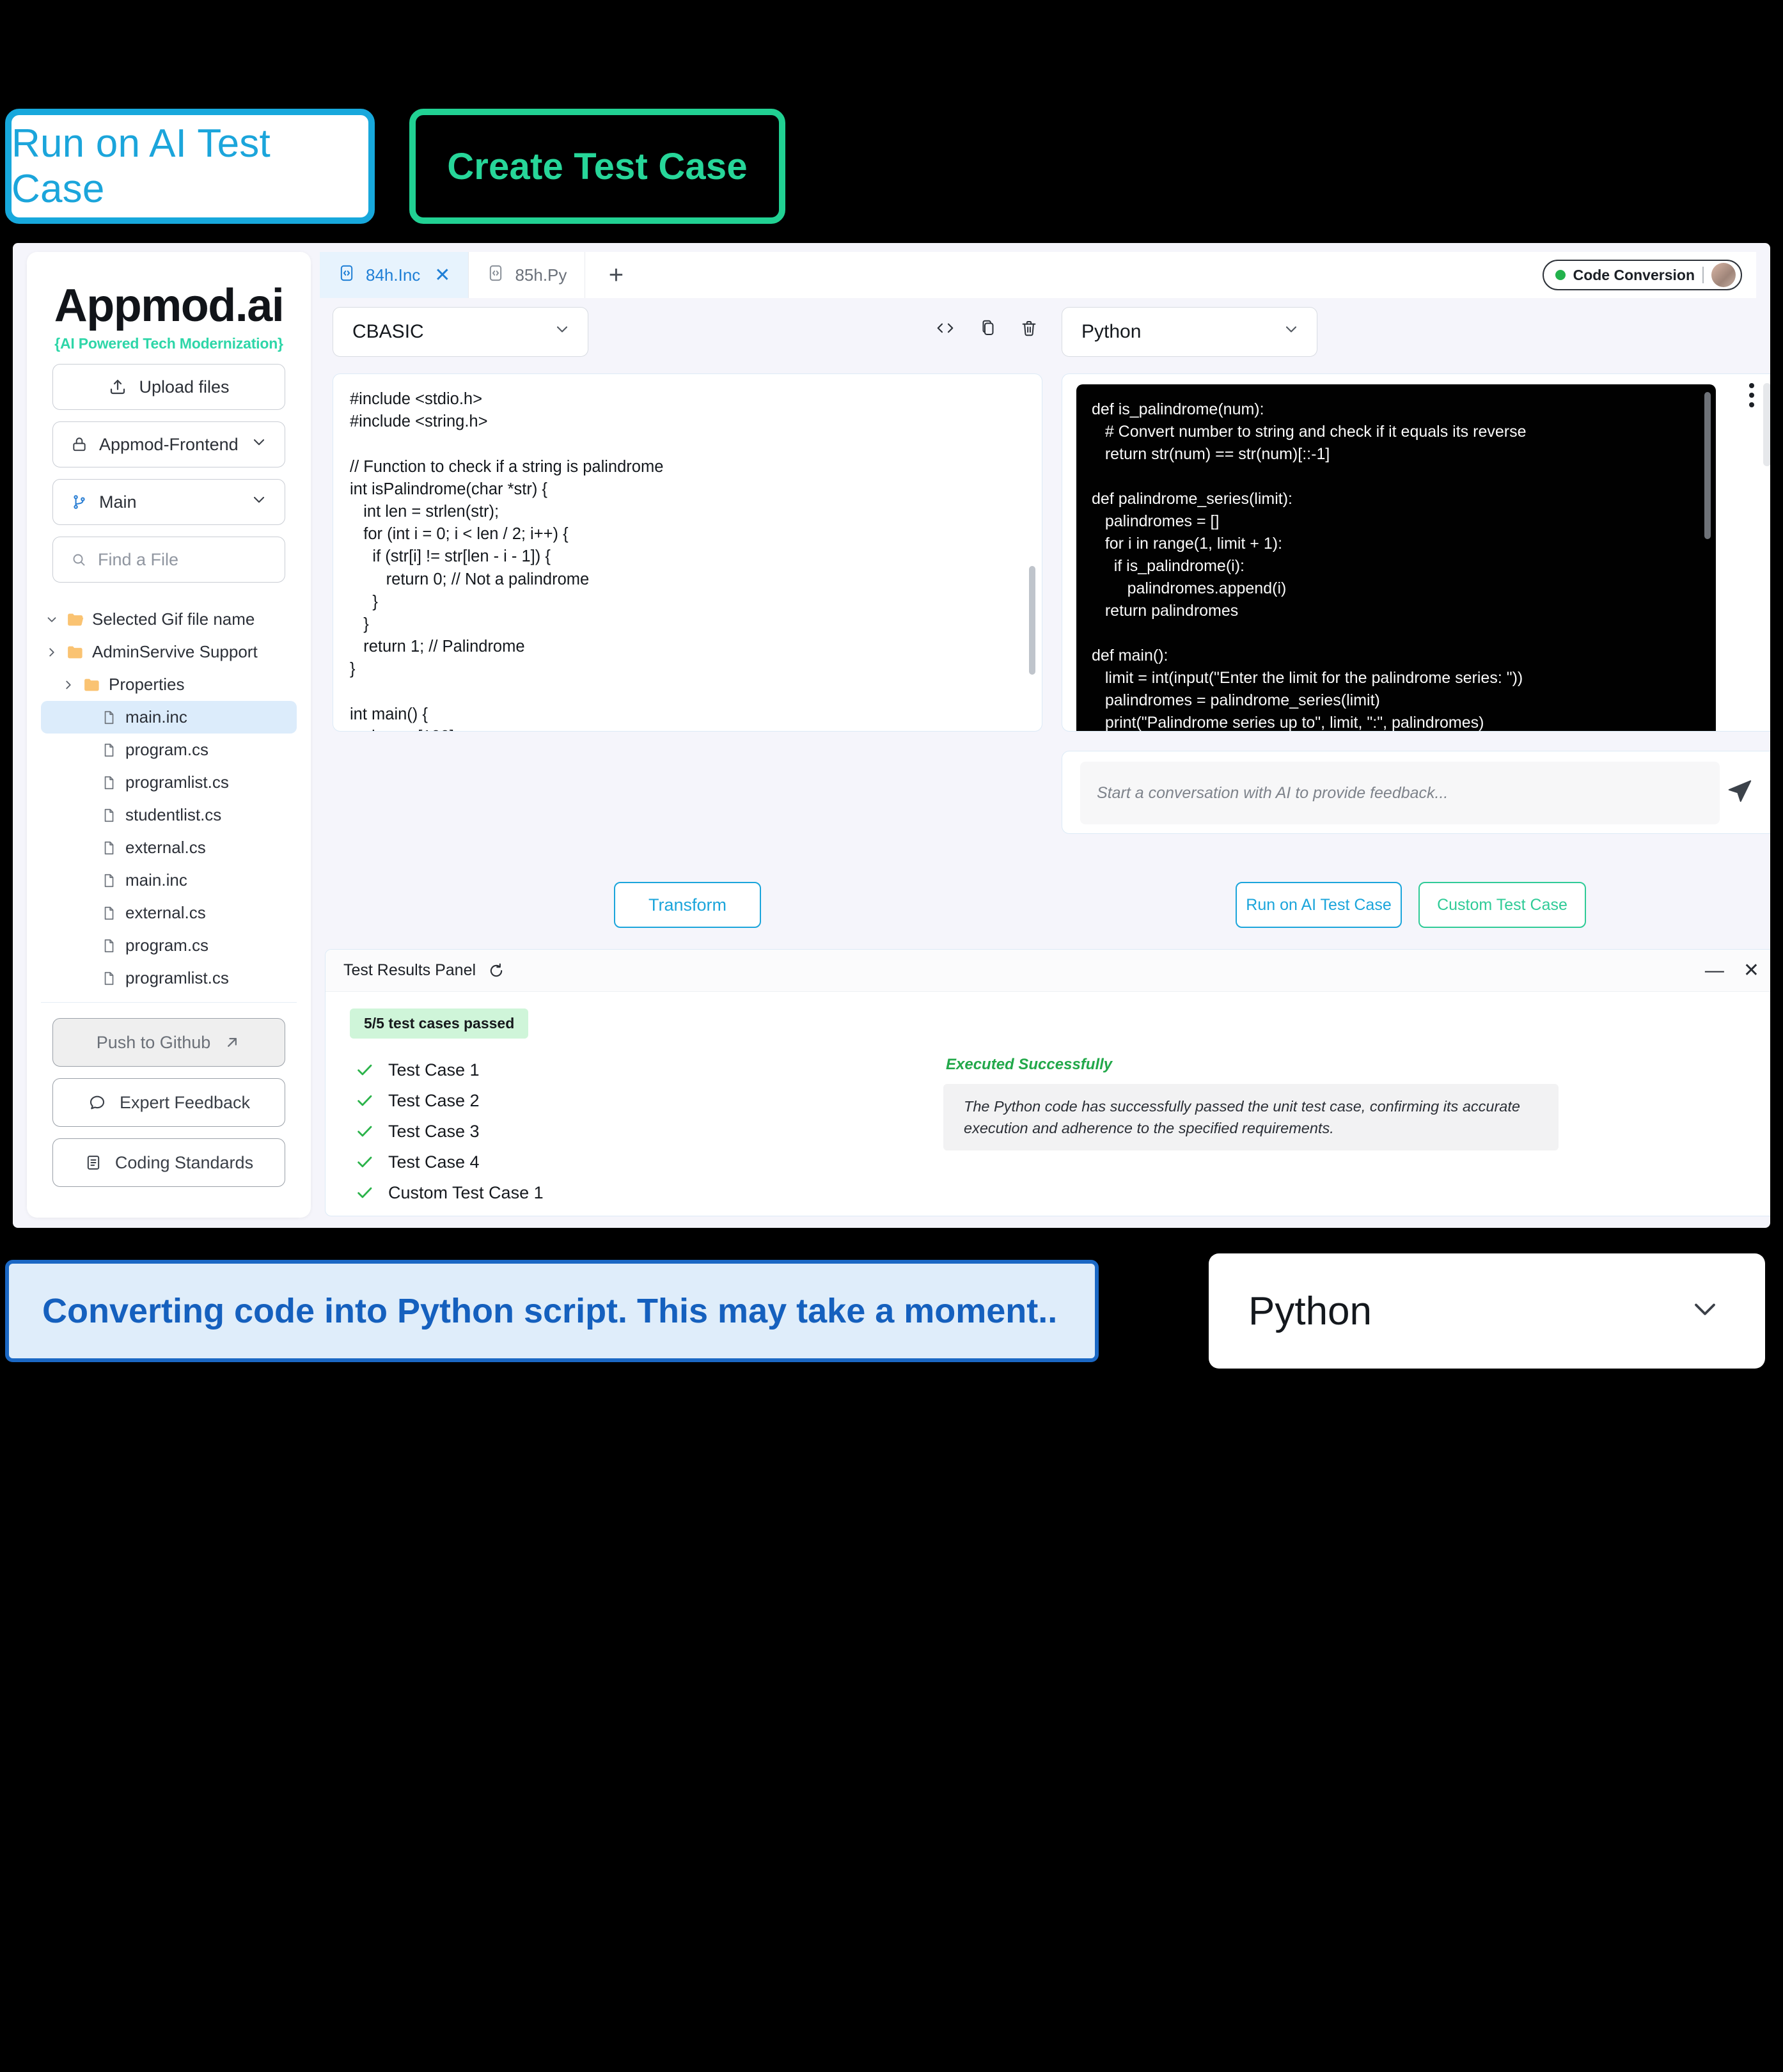 This screenshot has height=2072, width=1783. I want to click on tree-file-row: studentlist.cs, so click(169, 815).